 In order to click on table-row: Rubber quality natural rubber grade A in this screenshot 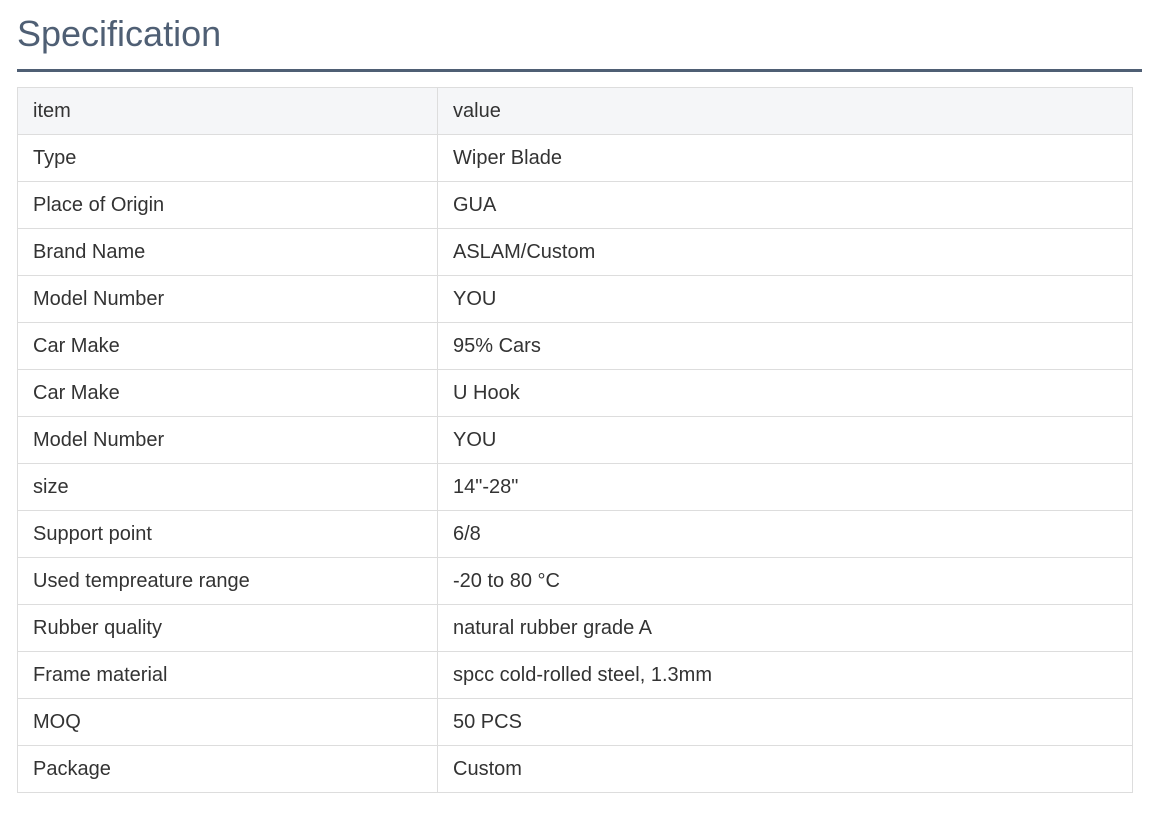, I will do `click(575, 628)`.